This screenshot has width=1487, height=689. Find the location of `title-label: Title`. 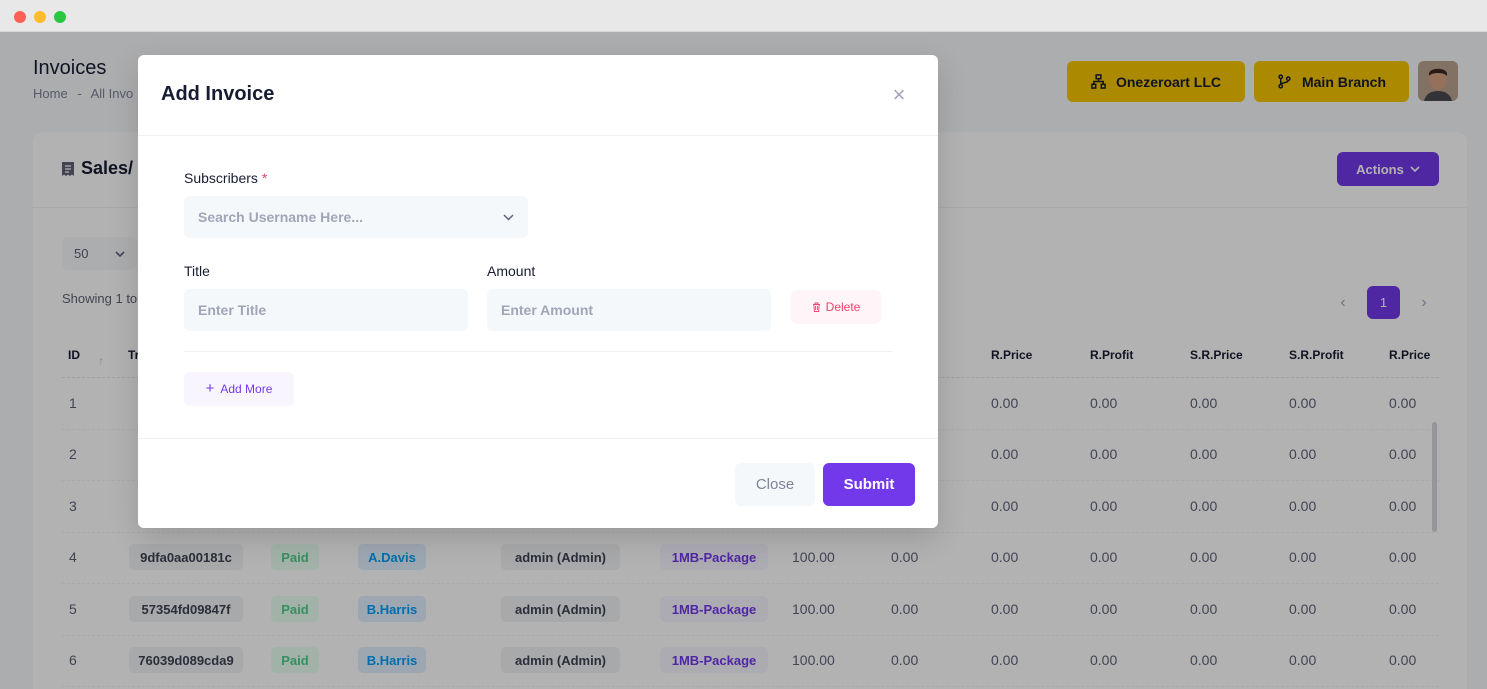

title-label: Title is located at coordinates (197, 271).